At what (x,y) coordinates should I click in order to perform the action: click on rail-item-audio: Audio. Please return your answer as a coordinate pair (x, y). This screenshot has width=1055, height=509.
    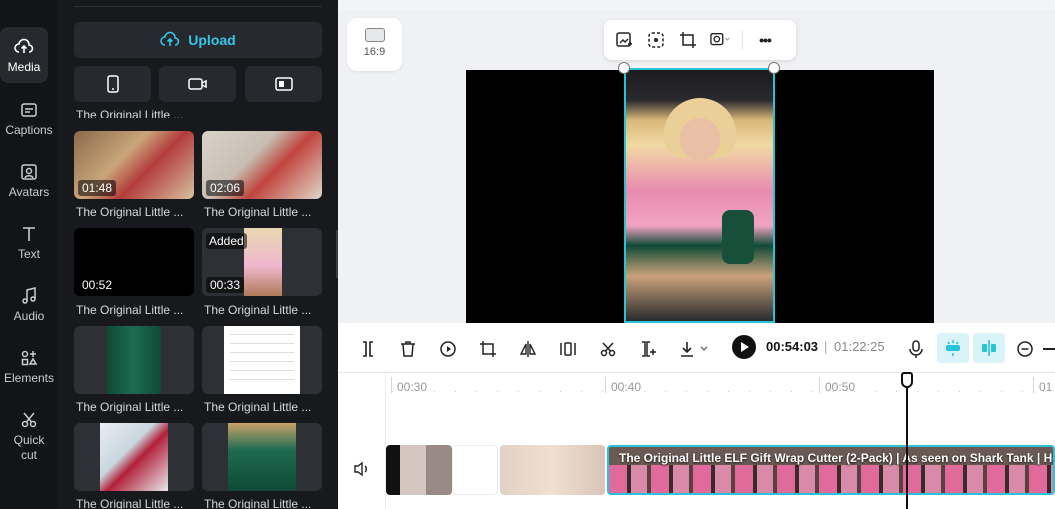
    Looking at the image, I should click on (29, 305).